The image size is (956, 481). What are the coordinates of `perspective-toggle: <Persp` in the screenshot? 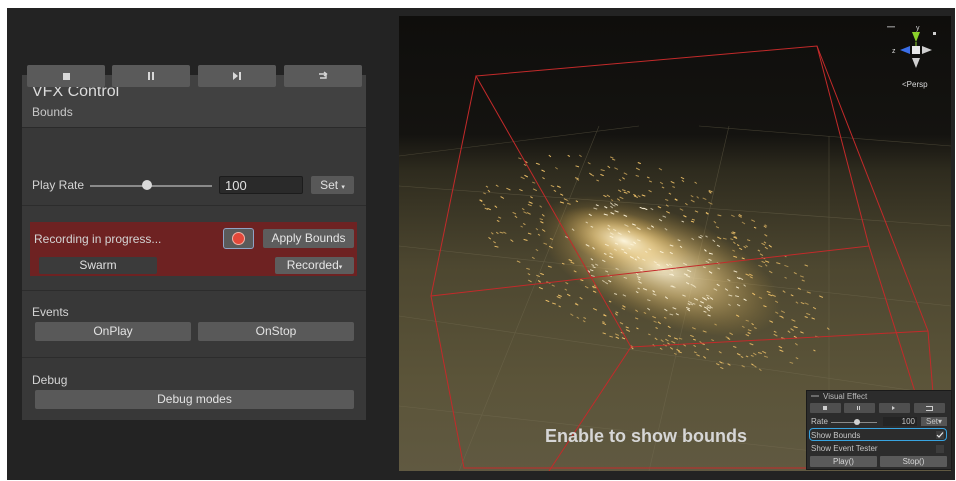 It's located at (915, 84).